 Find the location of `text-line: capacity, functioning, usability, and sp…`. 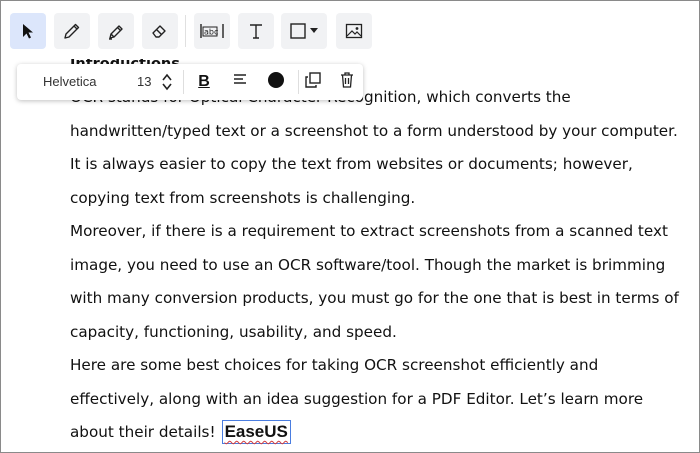

text-line: capacity, functioning, usability, and sp… is located at coordinates (233, 331).